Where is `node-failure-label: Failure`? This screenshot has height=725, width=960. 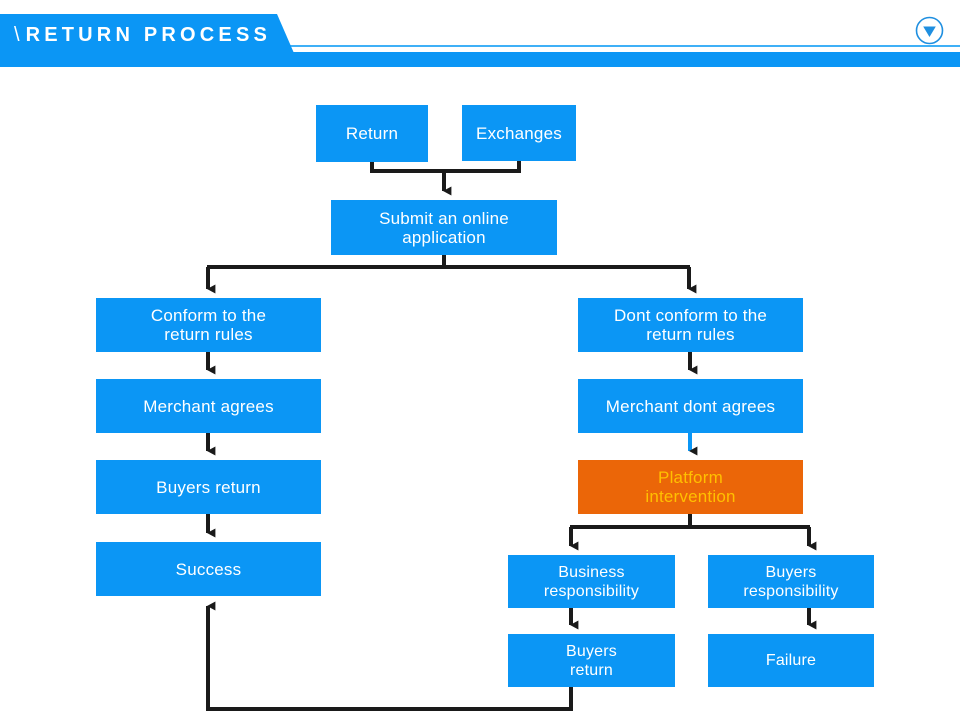 node-failure-label: Failure is located at coordinates (791, 660).